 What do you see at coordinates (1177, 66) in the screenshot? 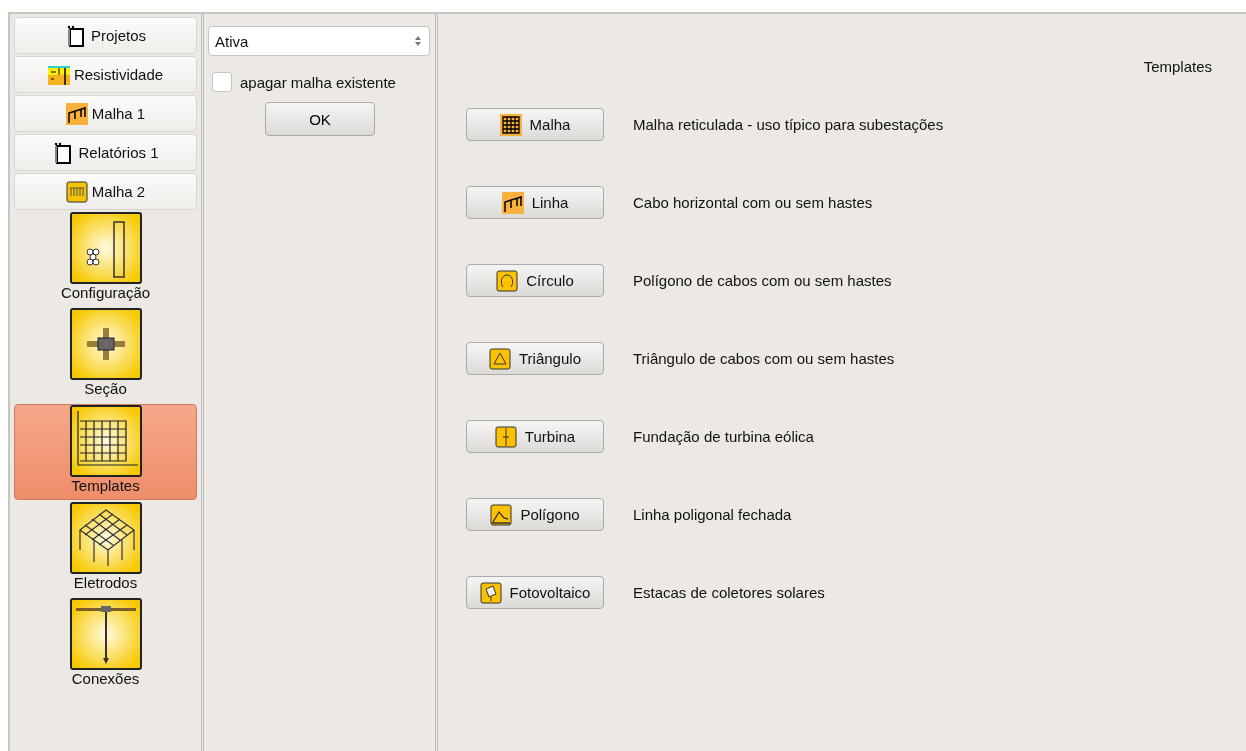
I see `panel-title: Templates` at bounding box center [1177, 66].